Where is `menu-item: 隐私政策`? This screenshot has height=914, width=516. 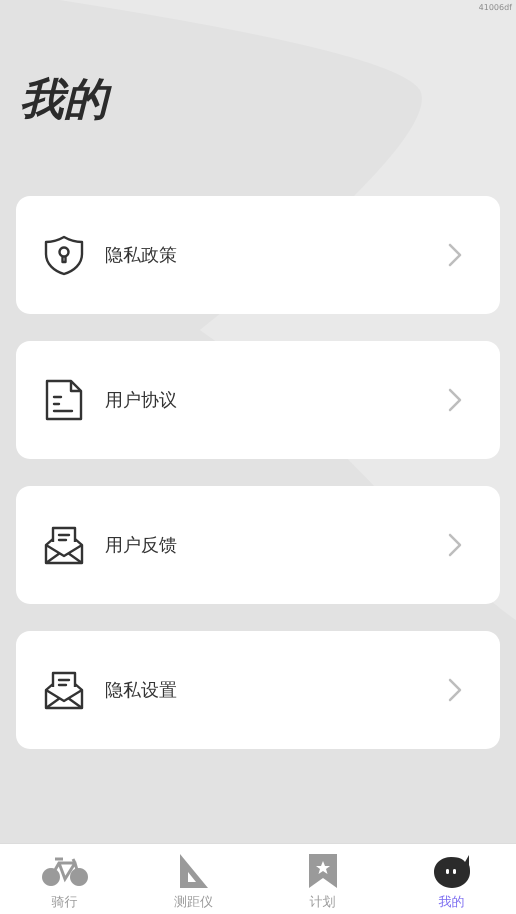 menu-item: 隐私政策 is located at coordinates (258, 255).